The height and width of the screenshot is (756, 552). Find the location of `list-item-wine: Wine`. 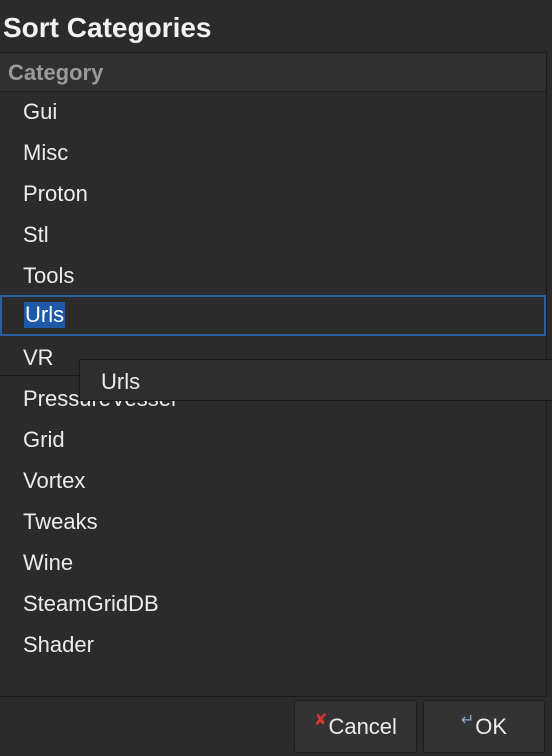

list-item-wine: Wine is located at coordinates (273, 563).